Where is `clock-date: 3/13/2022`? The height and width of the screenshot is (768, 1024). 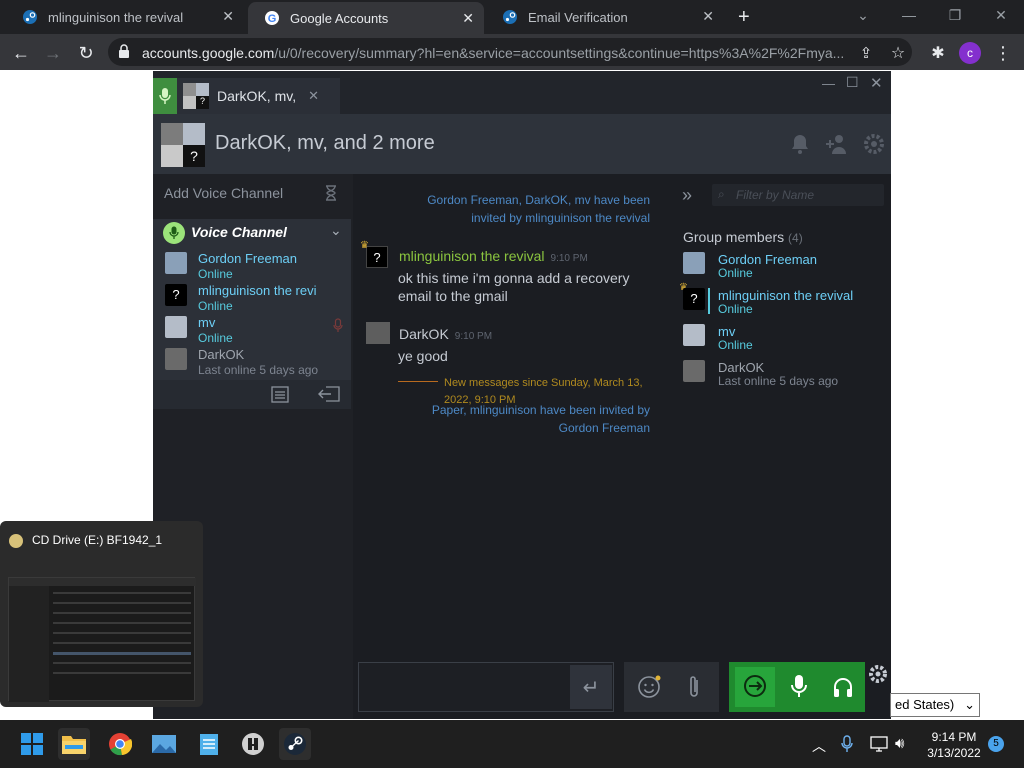
clock-date: 3/13/2022 is located at coordinates (954, 753).